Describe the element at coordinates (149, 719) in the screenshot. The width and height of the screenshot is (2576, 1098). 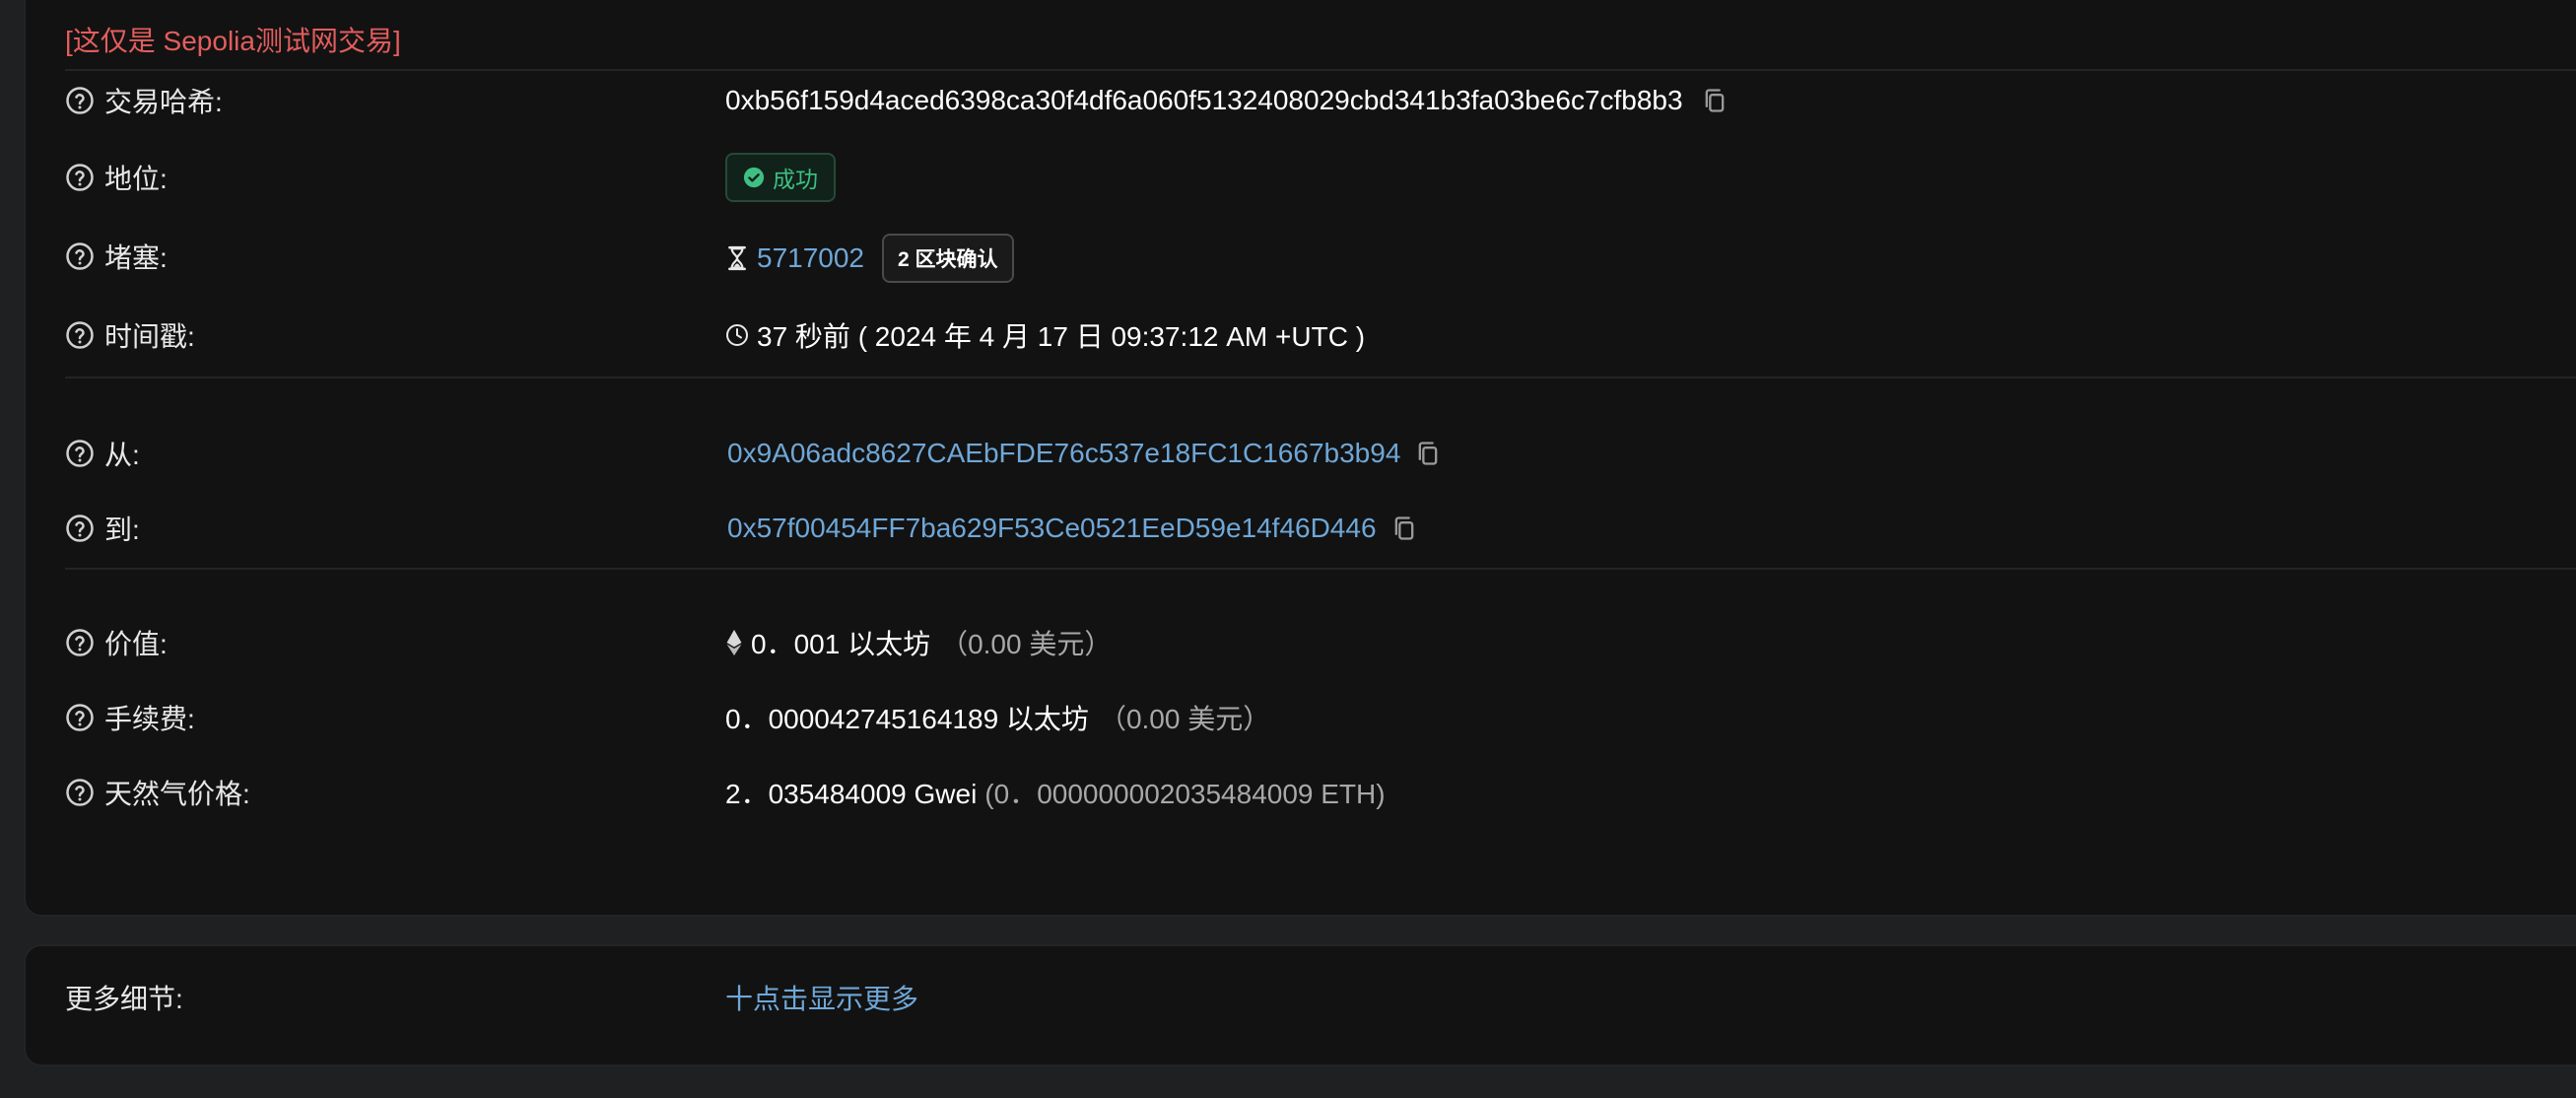
I see `fee-label: 手续费:` at that location.